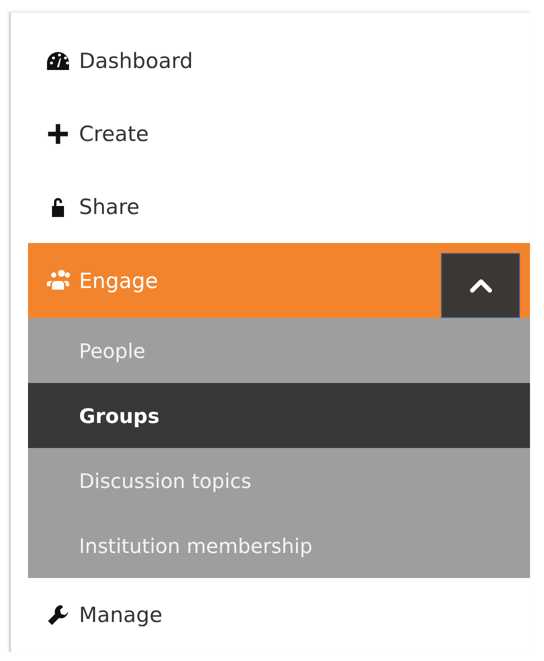 Image resolution: width=544 pixels, height=661 pixels. I want to click on plus-icon, so click(58, 133).